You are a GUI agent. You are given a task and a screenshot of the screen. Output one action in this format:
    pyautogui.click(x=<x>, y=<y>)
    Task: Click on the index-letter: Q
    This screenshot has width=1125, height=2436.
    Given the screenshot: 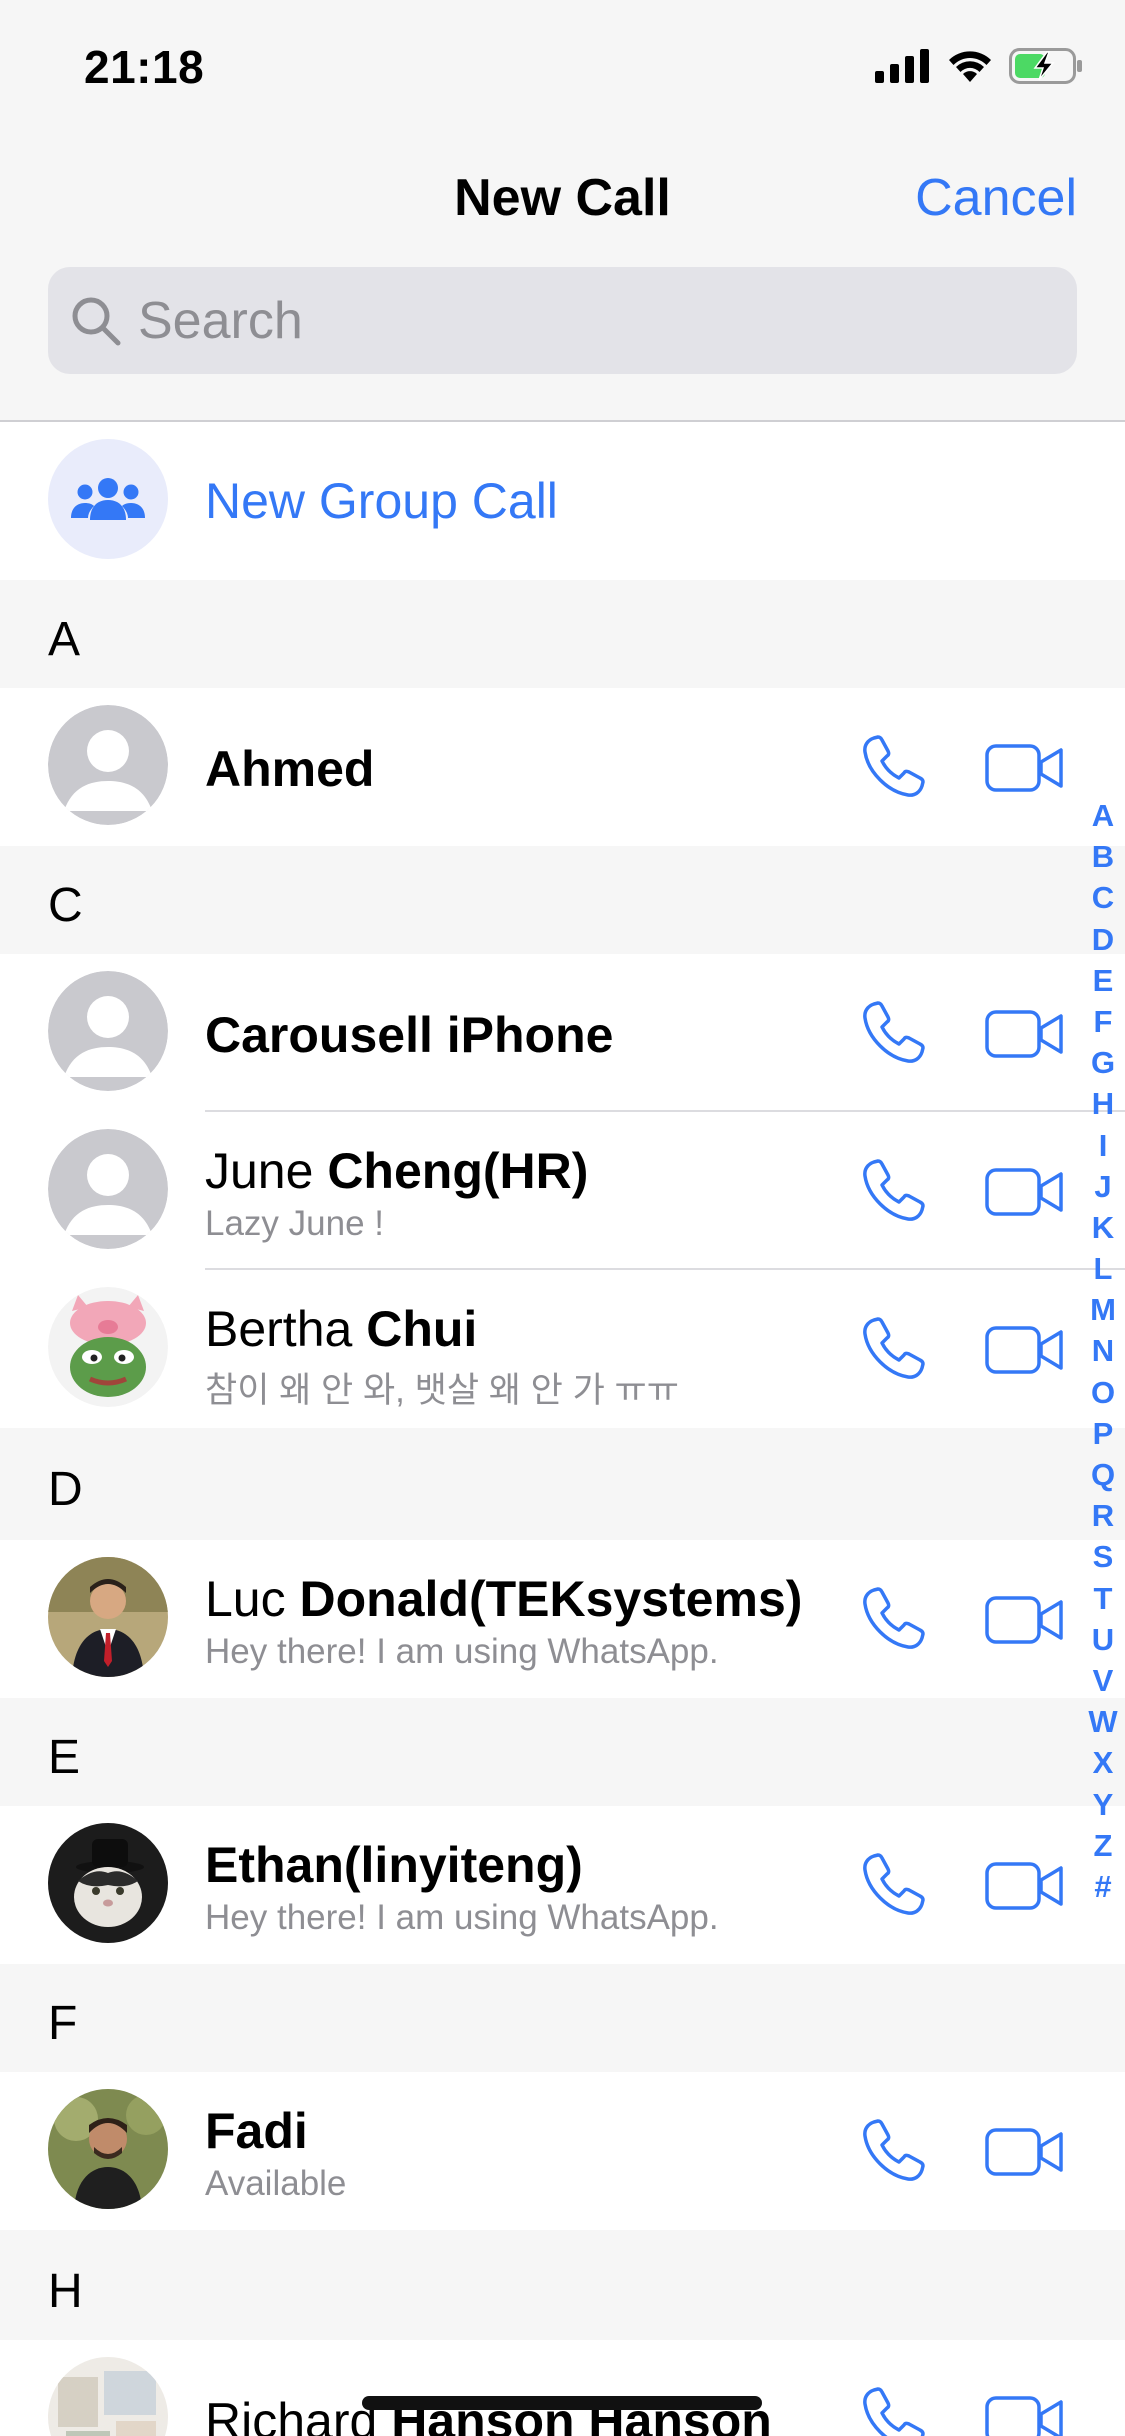 What is the action you would take?
    pyautogui.click(x=1103, y=1474)
    